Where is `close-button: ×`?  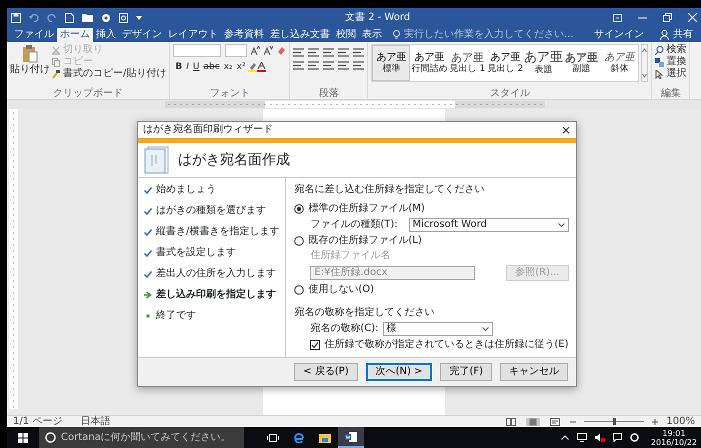
close-button: × is located at coordinates (565, 130).